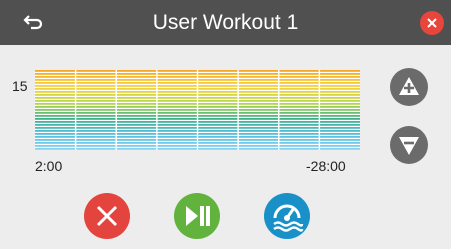  What do you see at coordinates (49, 166) in the screenshot?
I see `elapsed-time: 2:00` at bounding box center [49, 166].